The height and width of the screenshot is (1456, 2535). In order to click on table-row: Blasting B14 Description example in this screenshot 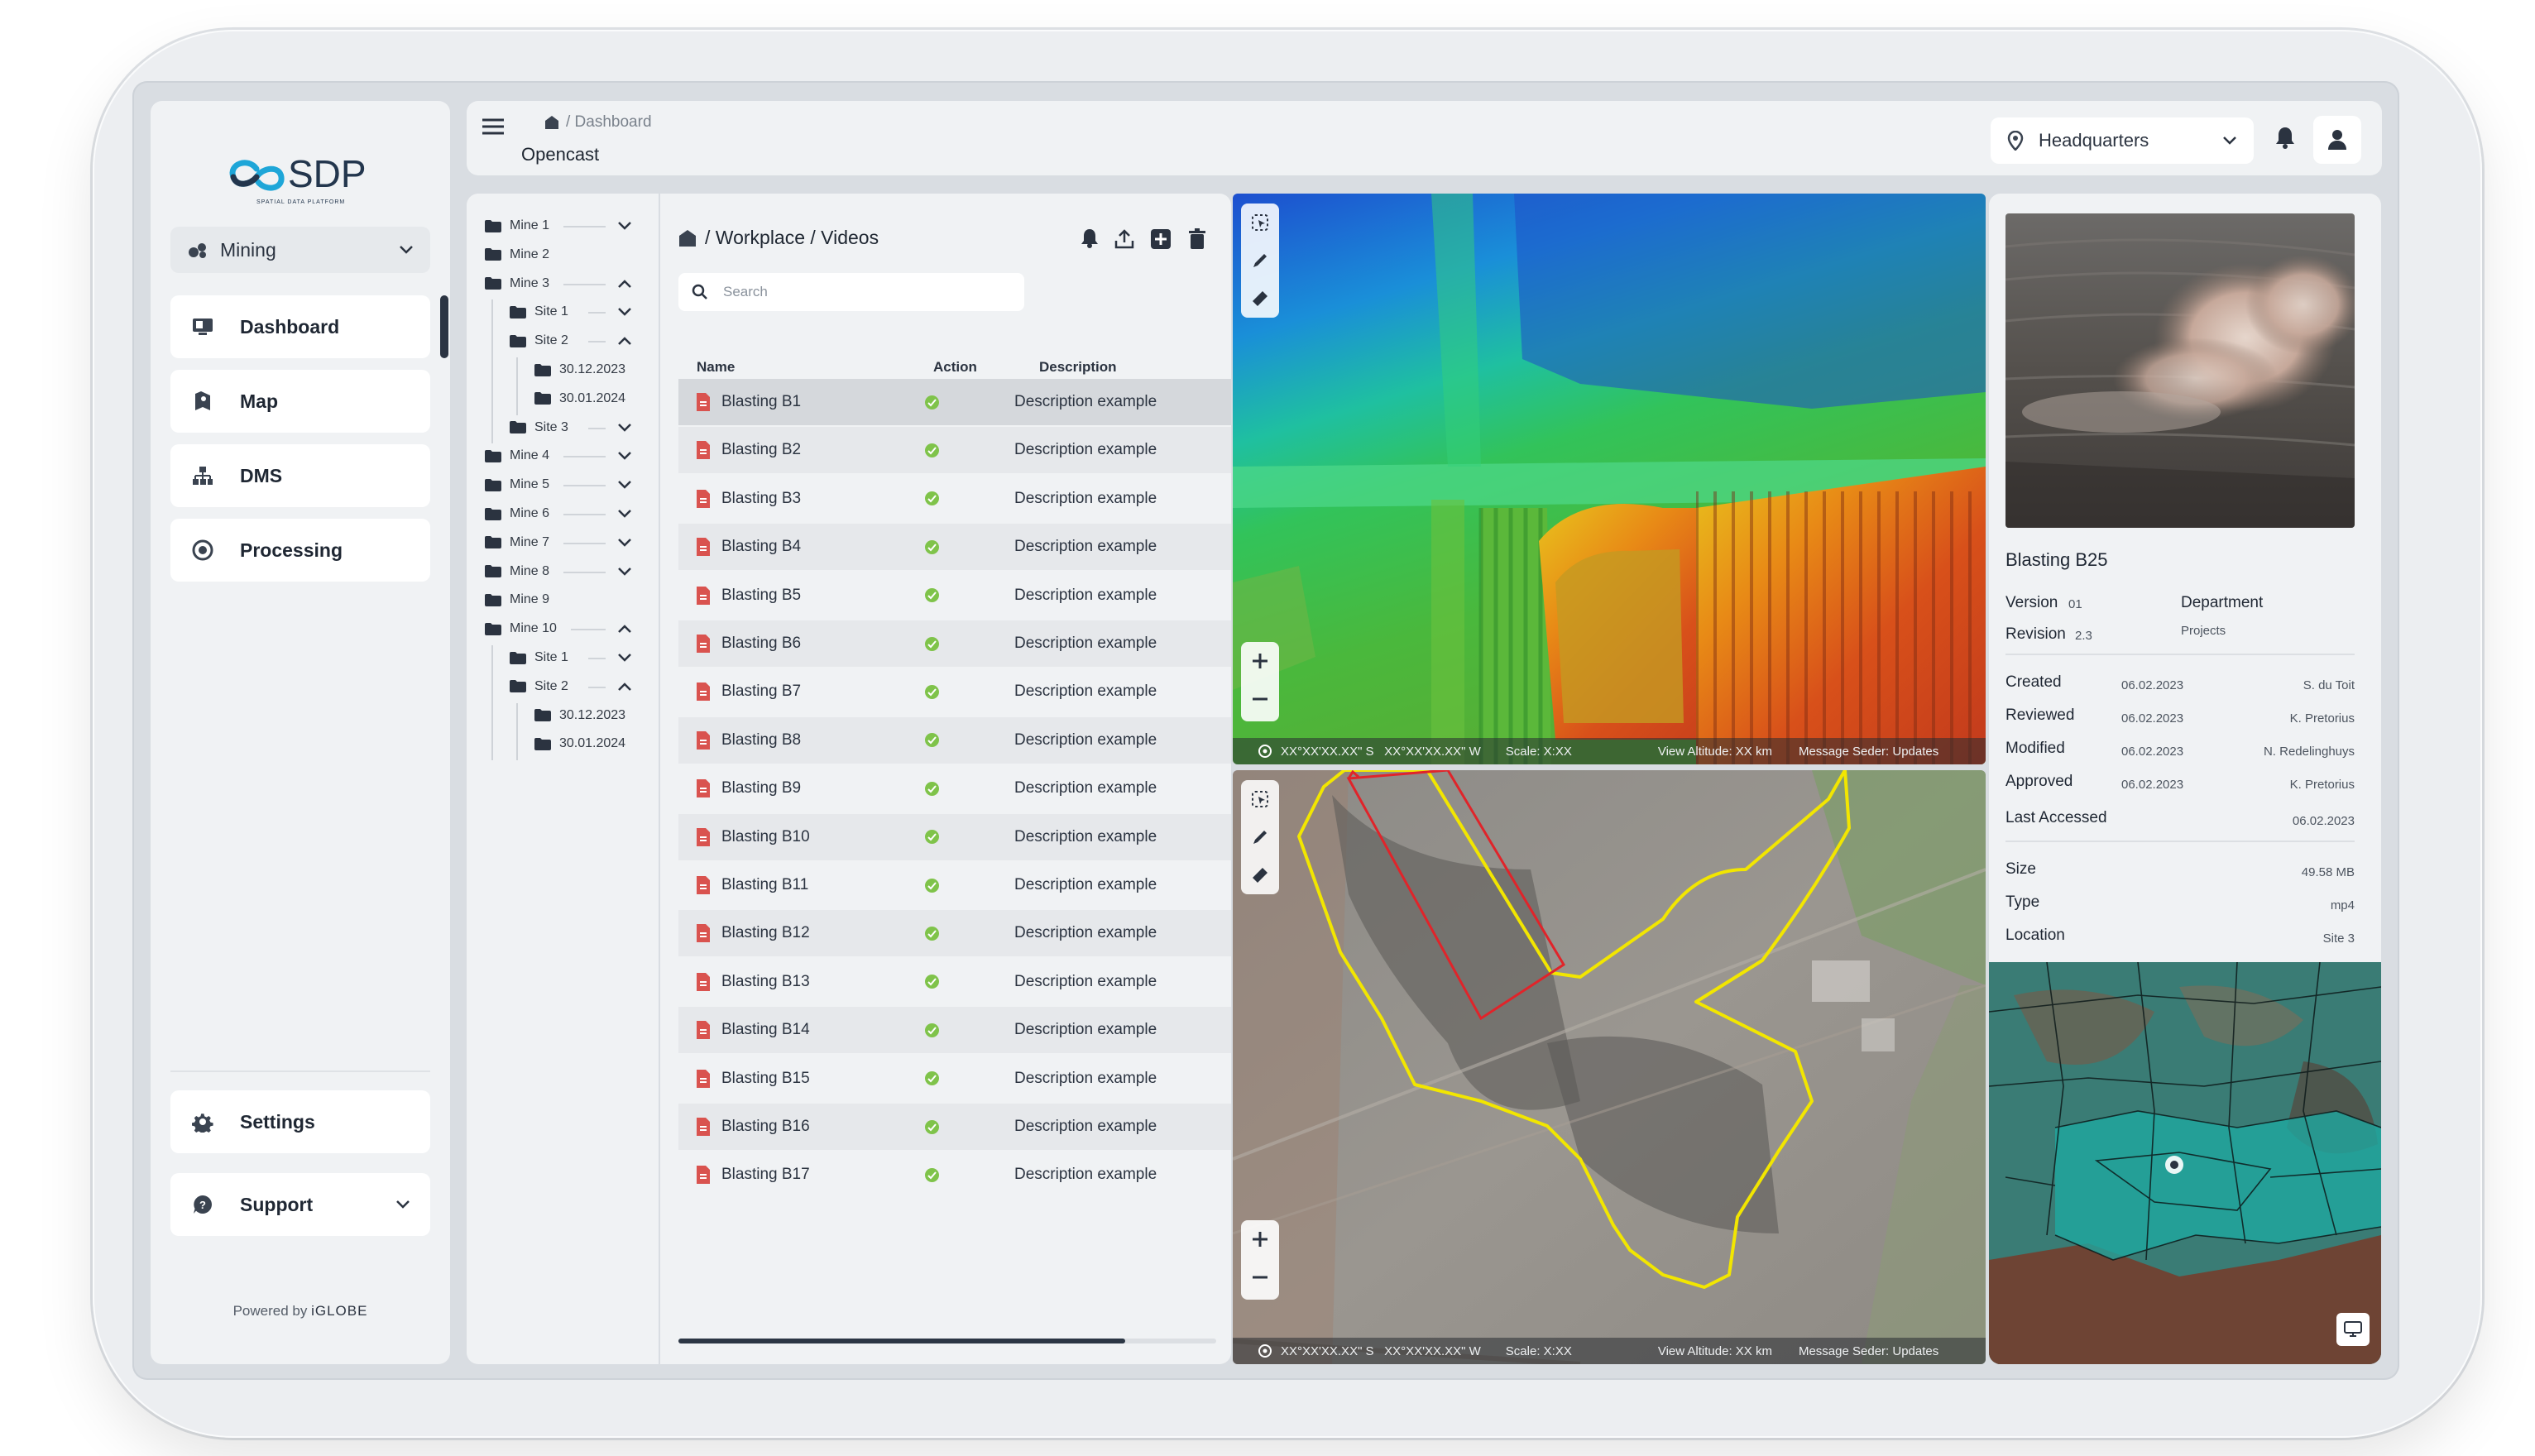, I will do `click(955, 1030)`.